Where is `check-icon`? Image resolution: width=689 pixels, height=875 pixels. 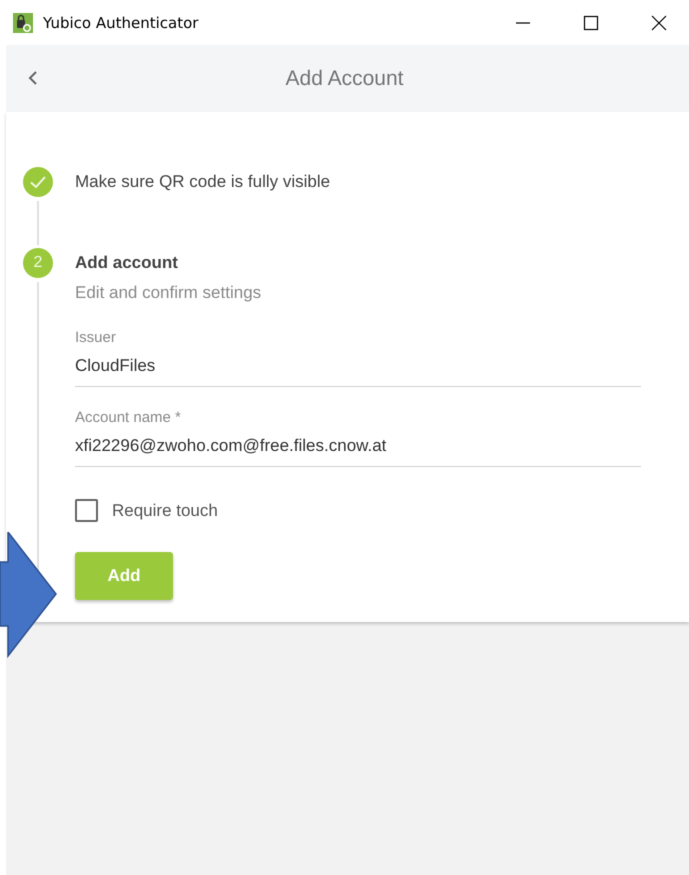
check-icon is located at coordinates (38, 182).